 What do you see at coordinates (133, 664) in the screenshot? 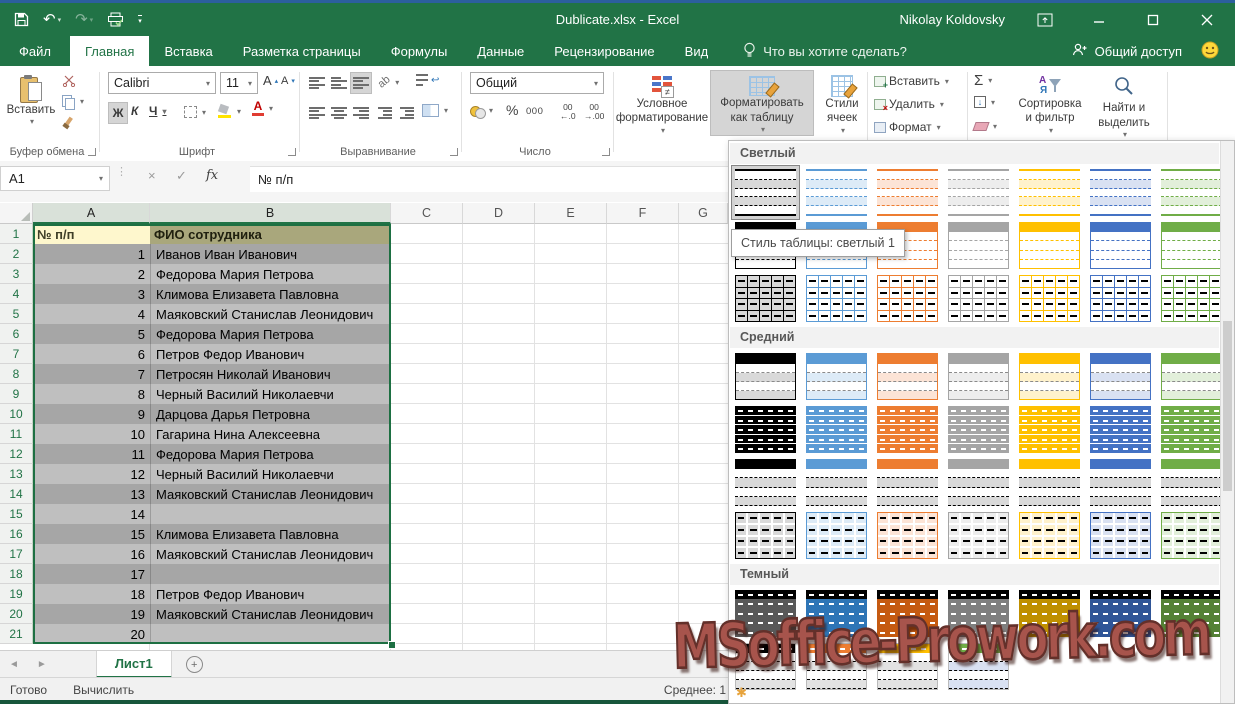
I see `sheet-tab-list1: Лист1` at bounding box center [133, 664].